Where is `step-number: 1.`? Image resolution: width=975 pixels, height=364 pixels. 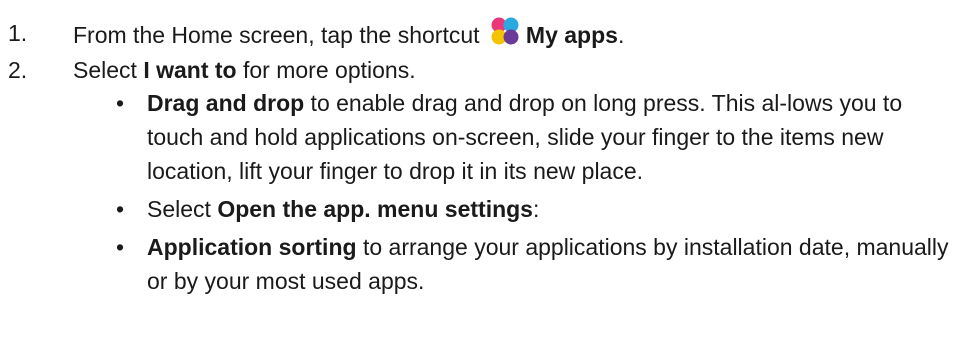
step-number: 1. is located at coordinates (18, 33).